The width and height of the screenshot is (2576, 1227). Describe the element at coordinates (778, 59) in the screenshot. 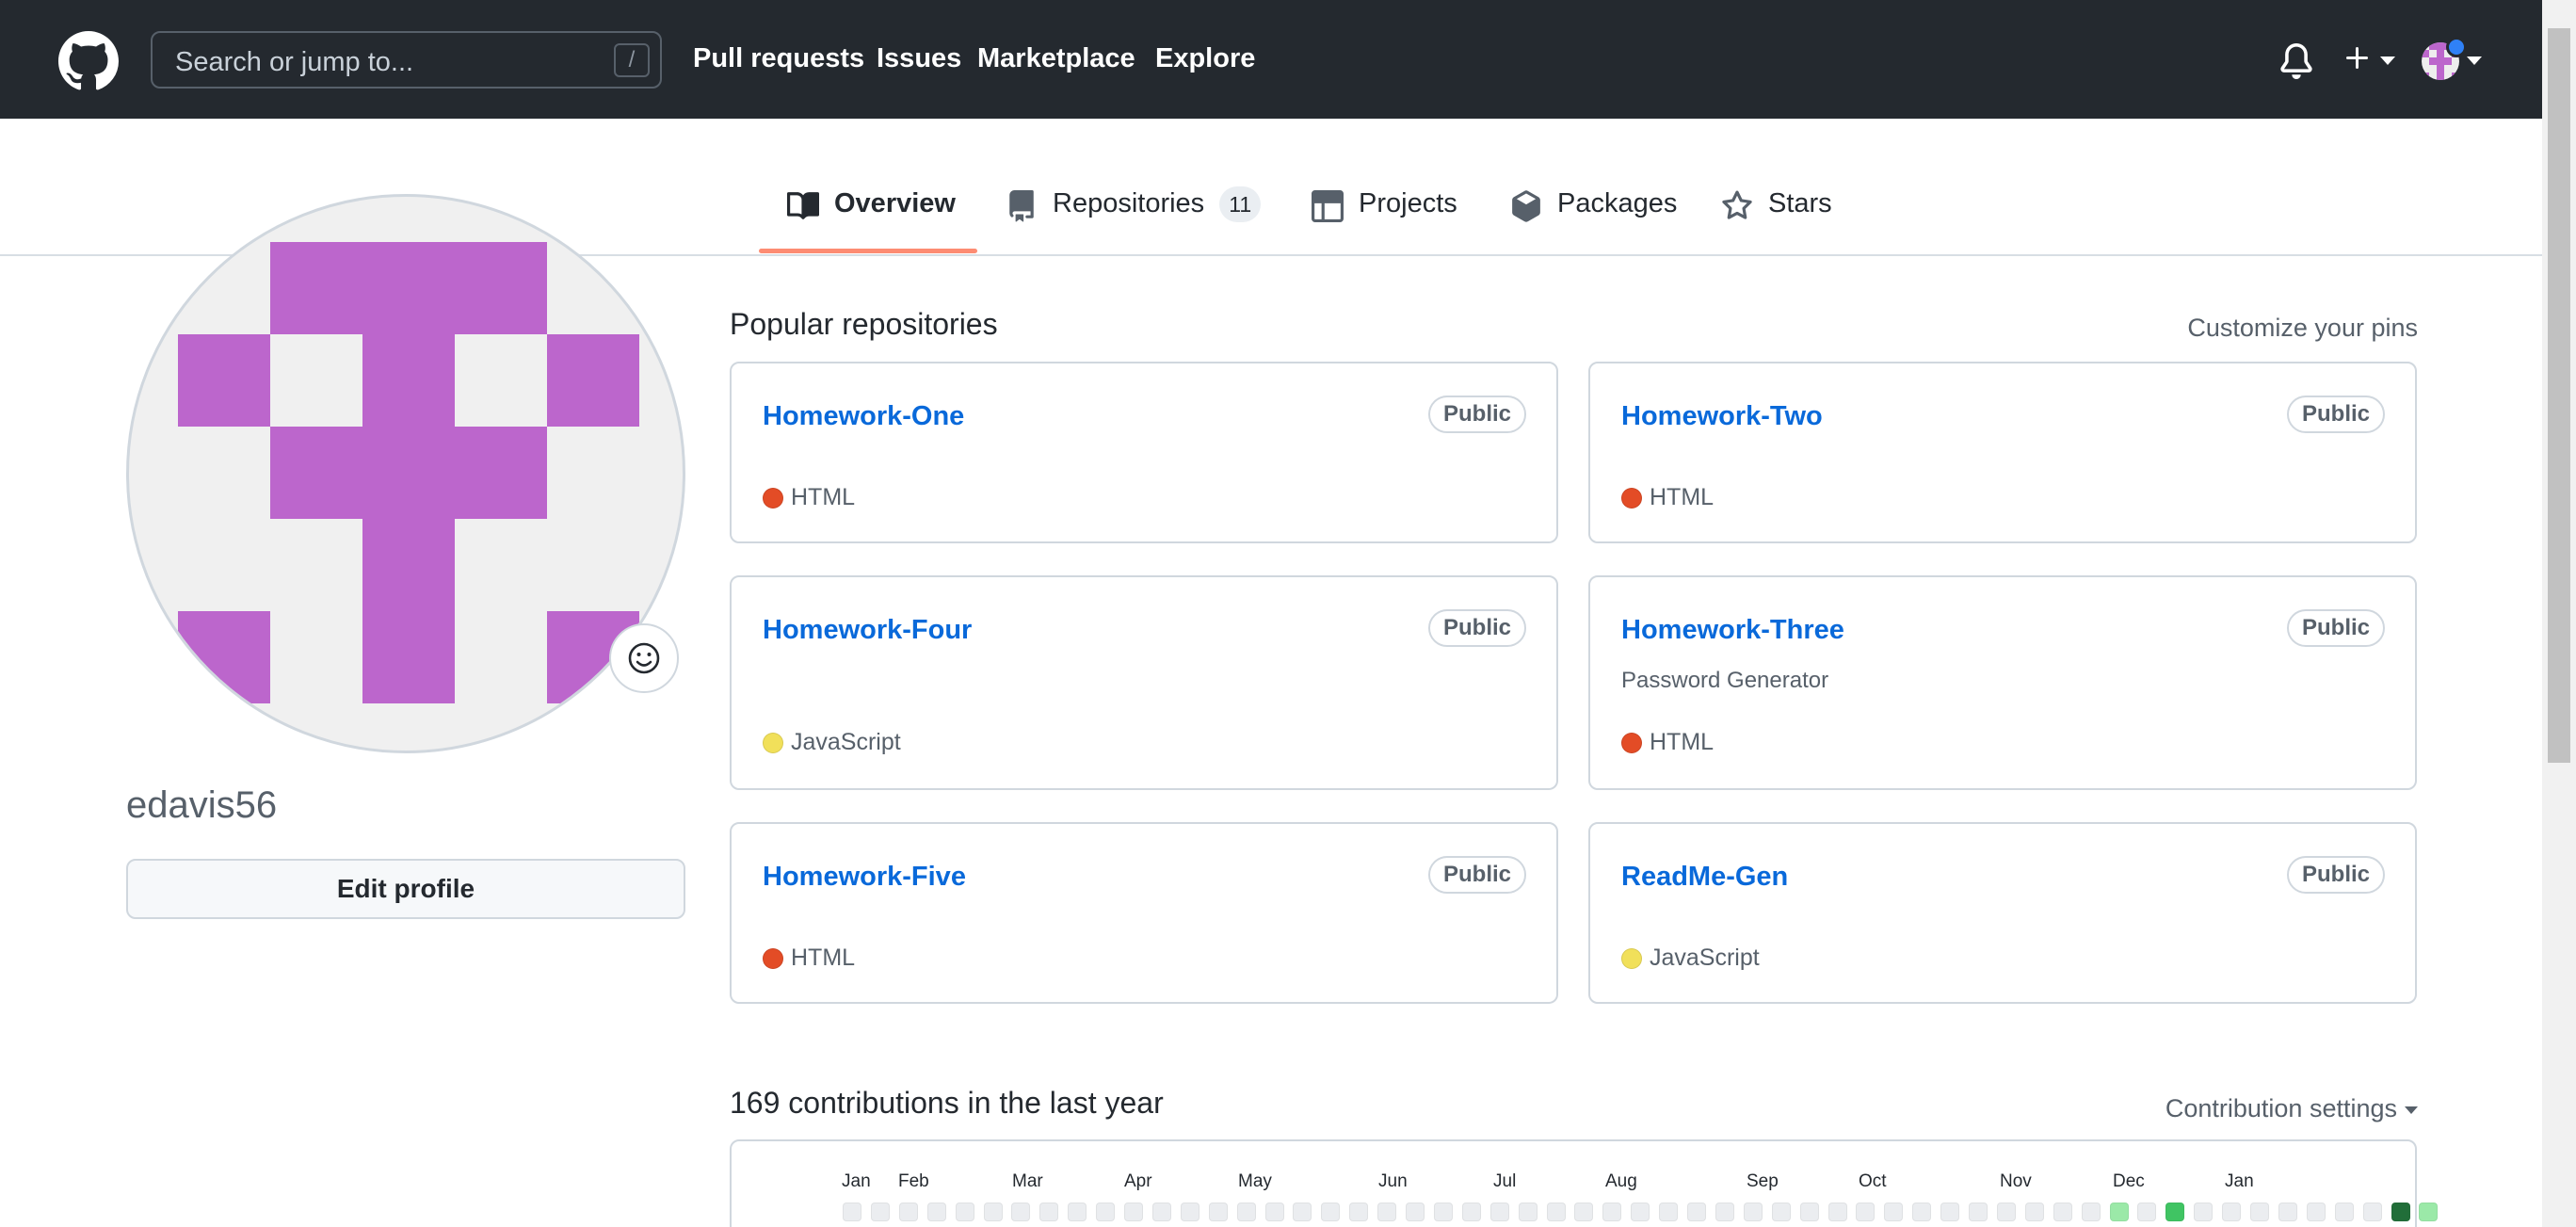

I see `nav-pull-requests: Pull requests` at that location.